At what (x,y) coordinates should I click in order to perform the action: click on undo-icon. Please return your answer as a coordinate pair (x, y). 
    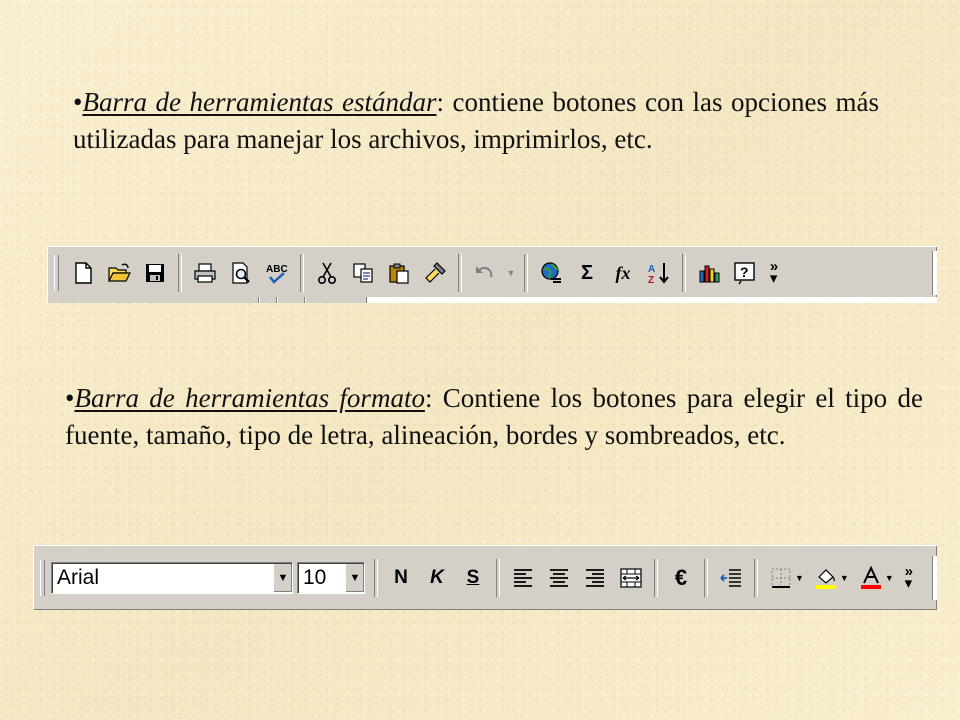
    Looking at the image, I should click on (485, 273).